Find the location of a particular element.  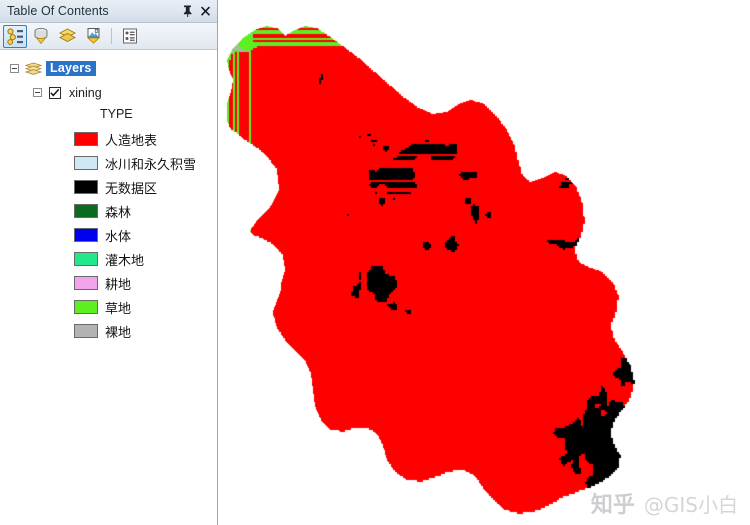

layer-stack-icon is located at coordinates (33, 69).